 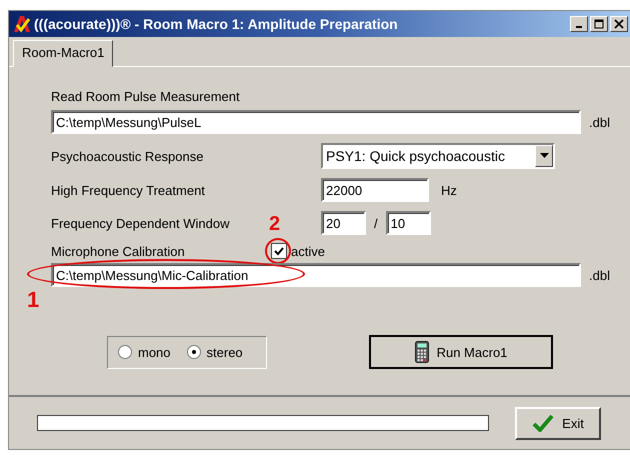 I want to click on caret-icon, so click(x=544, y=156).